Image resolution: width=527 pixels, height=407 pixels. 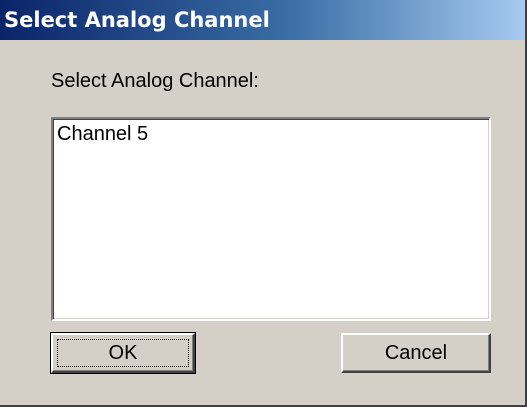 I want to click on focus-rectangle, so click(x=123, y=353).